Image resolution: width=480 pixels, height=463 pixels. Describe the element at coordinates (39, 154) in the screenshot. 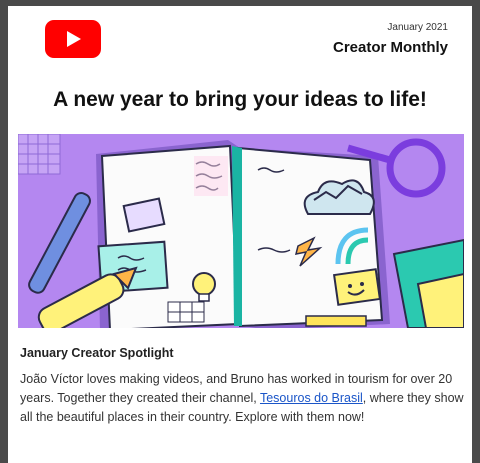

I see `grid-paper` at that location.